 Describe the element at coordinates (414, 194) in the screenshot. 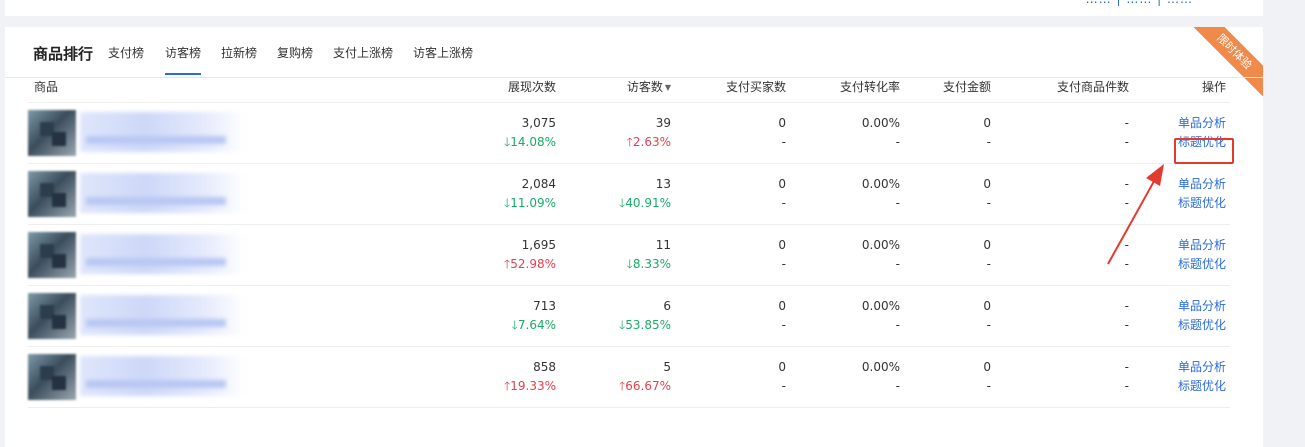

I see `views-cell: 2,084 🡓11.09%` at that location.